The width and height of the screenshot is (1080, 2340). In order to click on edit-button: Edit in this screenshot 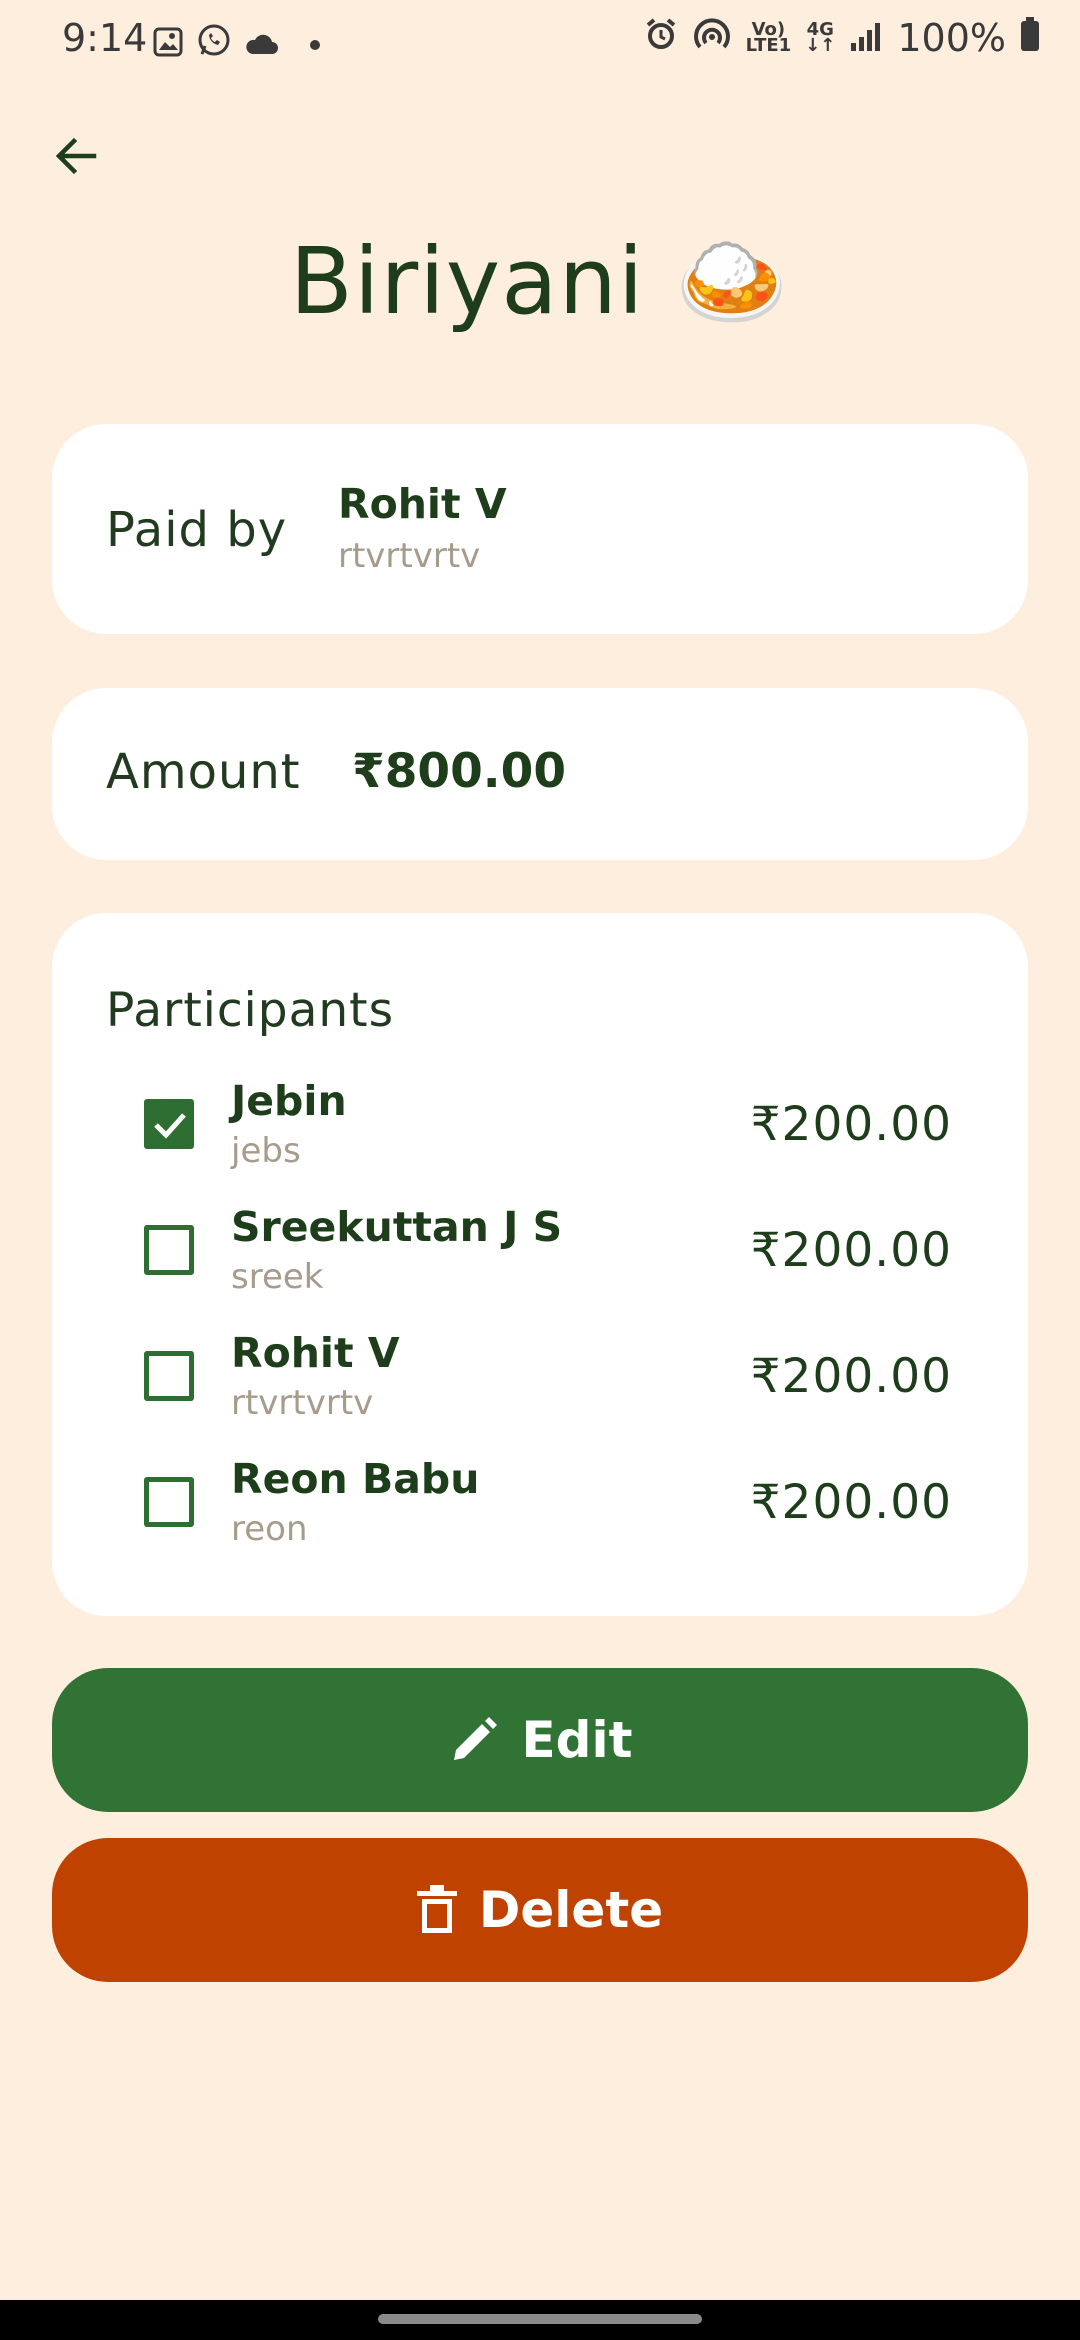, I will do `click(540, 1740)`.